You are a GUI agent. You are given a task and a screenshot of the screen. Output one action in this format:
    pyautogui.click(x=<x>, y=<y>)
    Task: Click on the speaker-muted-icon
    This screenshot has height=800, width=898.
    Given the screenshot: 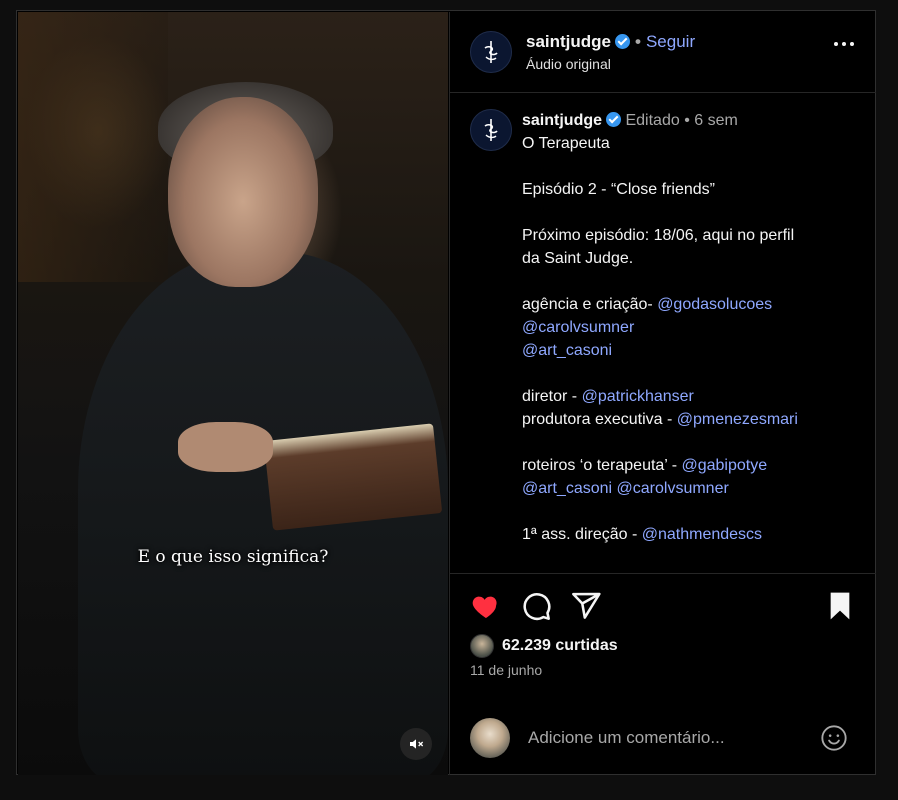 What is the action you would take?
    pyautogui.click(x=417, y=744)
    